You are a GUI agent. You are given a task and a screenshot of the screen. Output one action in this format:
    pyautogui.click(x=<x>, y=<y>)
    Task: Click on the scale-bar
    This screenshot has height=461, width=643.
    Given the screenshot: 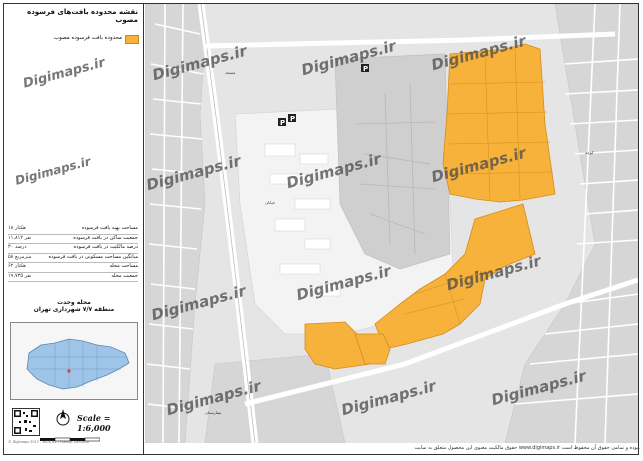 What is the action you would take?
    pyautogui.click(x=70, y=435)
    